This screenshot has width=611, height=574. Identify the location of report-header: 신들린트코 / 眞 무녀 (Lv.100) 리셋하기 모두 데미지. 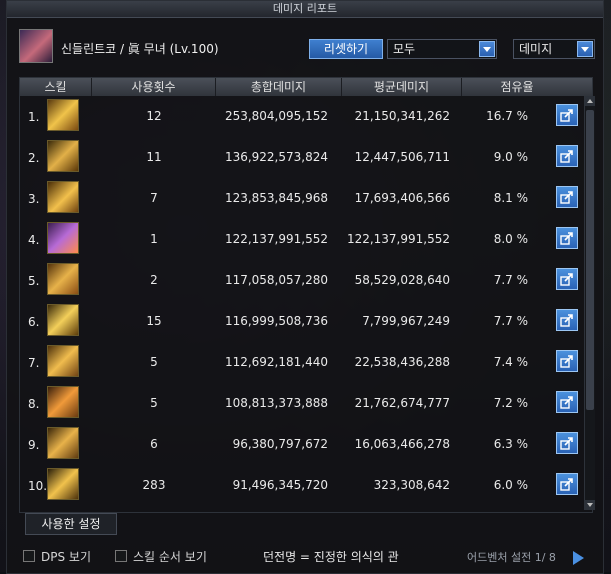
(307, 47).